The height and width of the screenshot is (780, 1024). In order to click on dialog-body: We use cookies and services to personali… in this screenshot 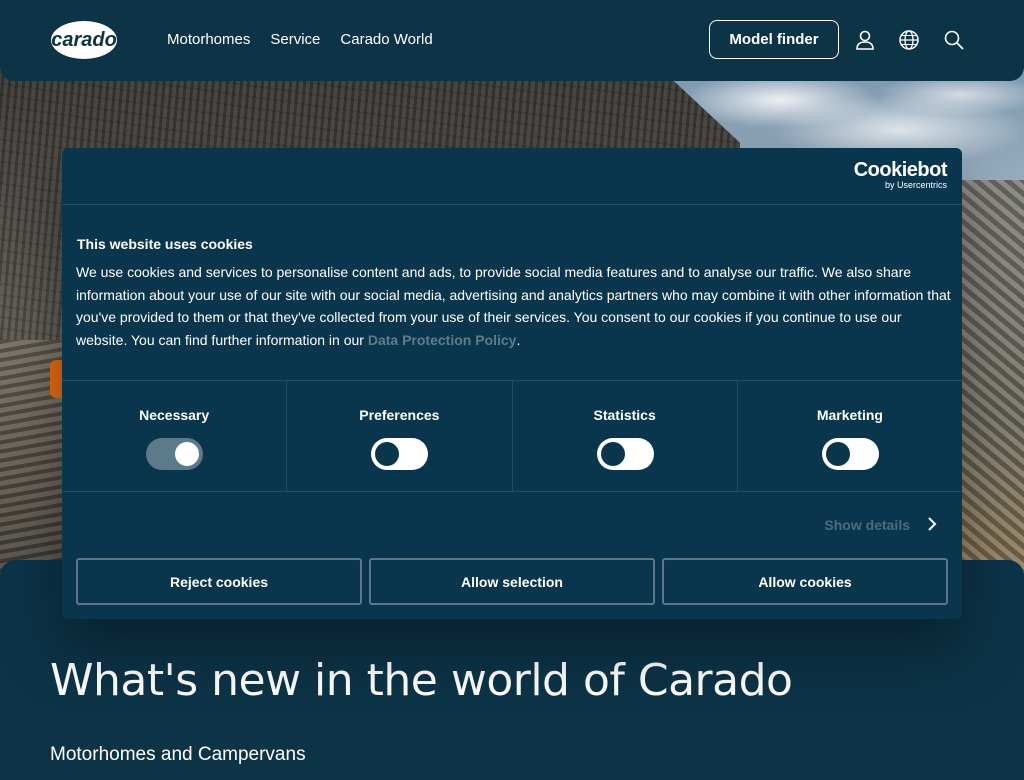, I will do `click(516, 306)`.